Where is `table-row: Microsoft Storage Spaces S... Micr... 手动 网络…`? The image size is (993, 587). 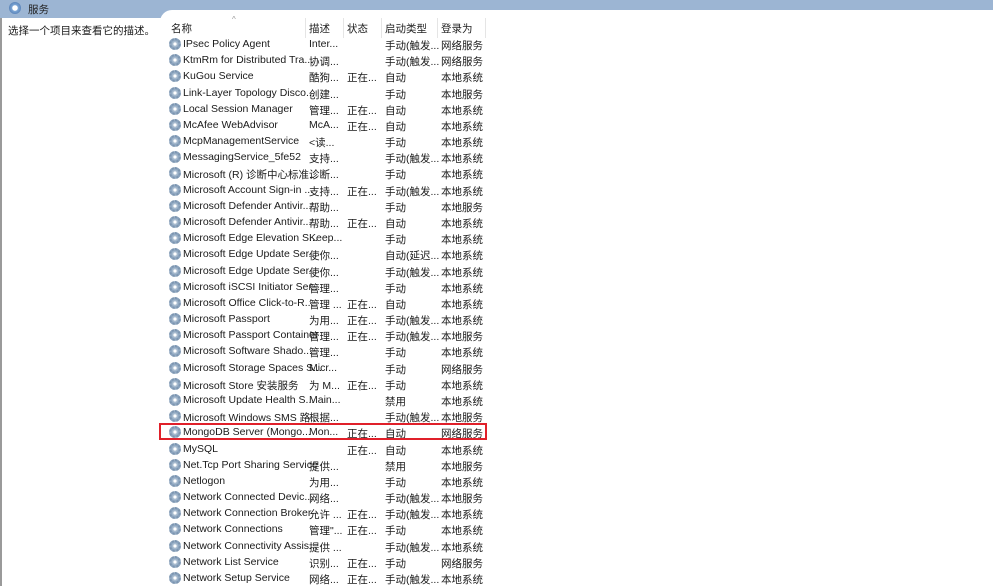 table-row: Microsoft Storage Spaces S... Micr... 手动 网络… is located at coordinates (327, 368).